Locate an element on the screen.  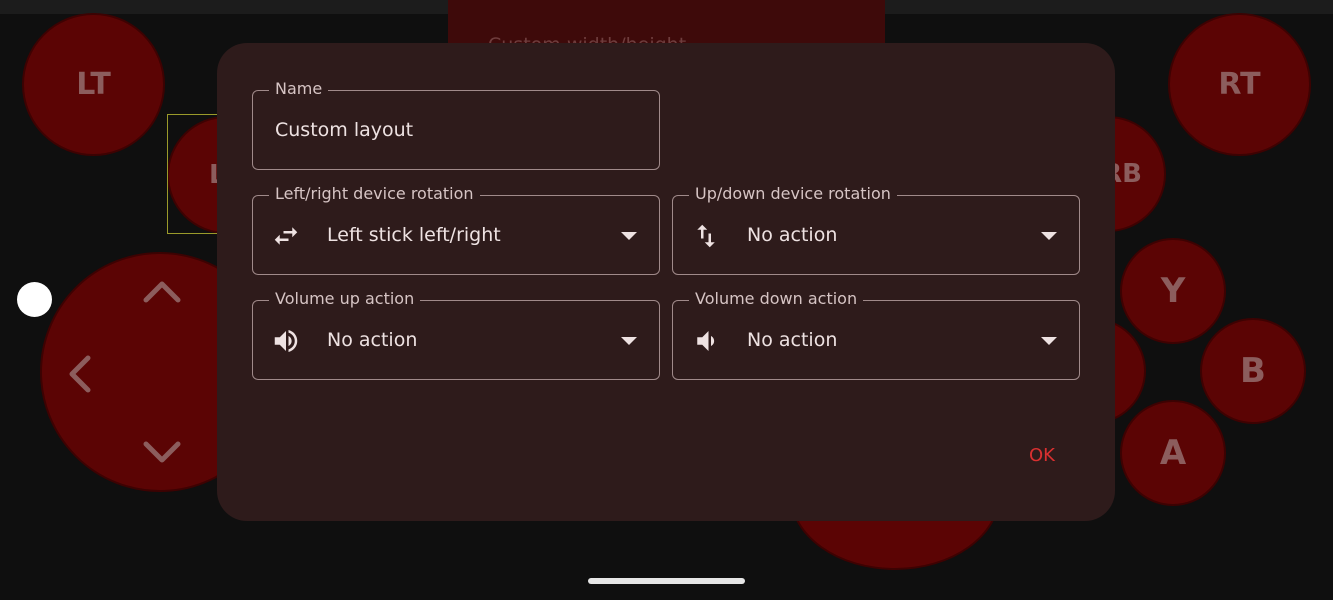
name-label: Name is located at coordinates (299, 88).